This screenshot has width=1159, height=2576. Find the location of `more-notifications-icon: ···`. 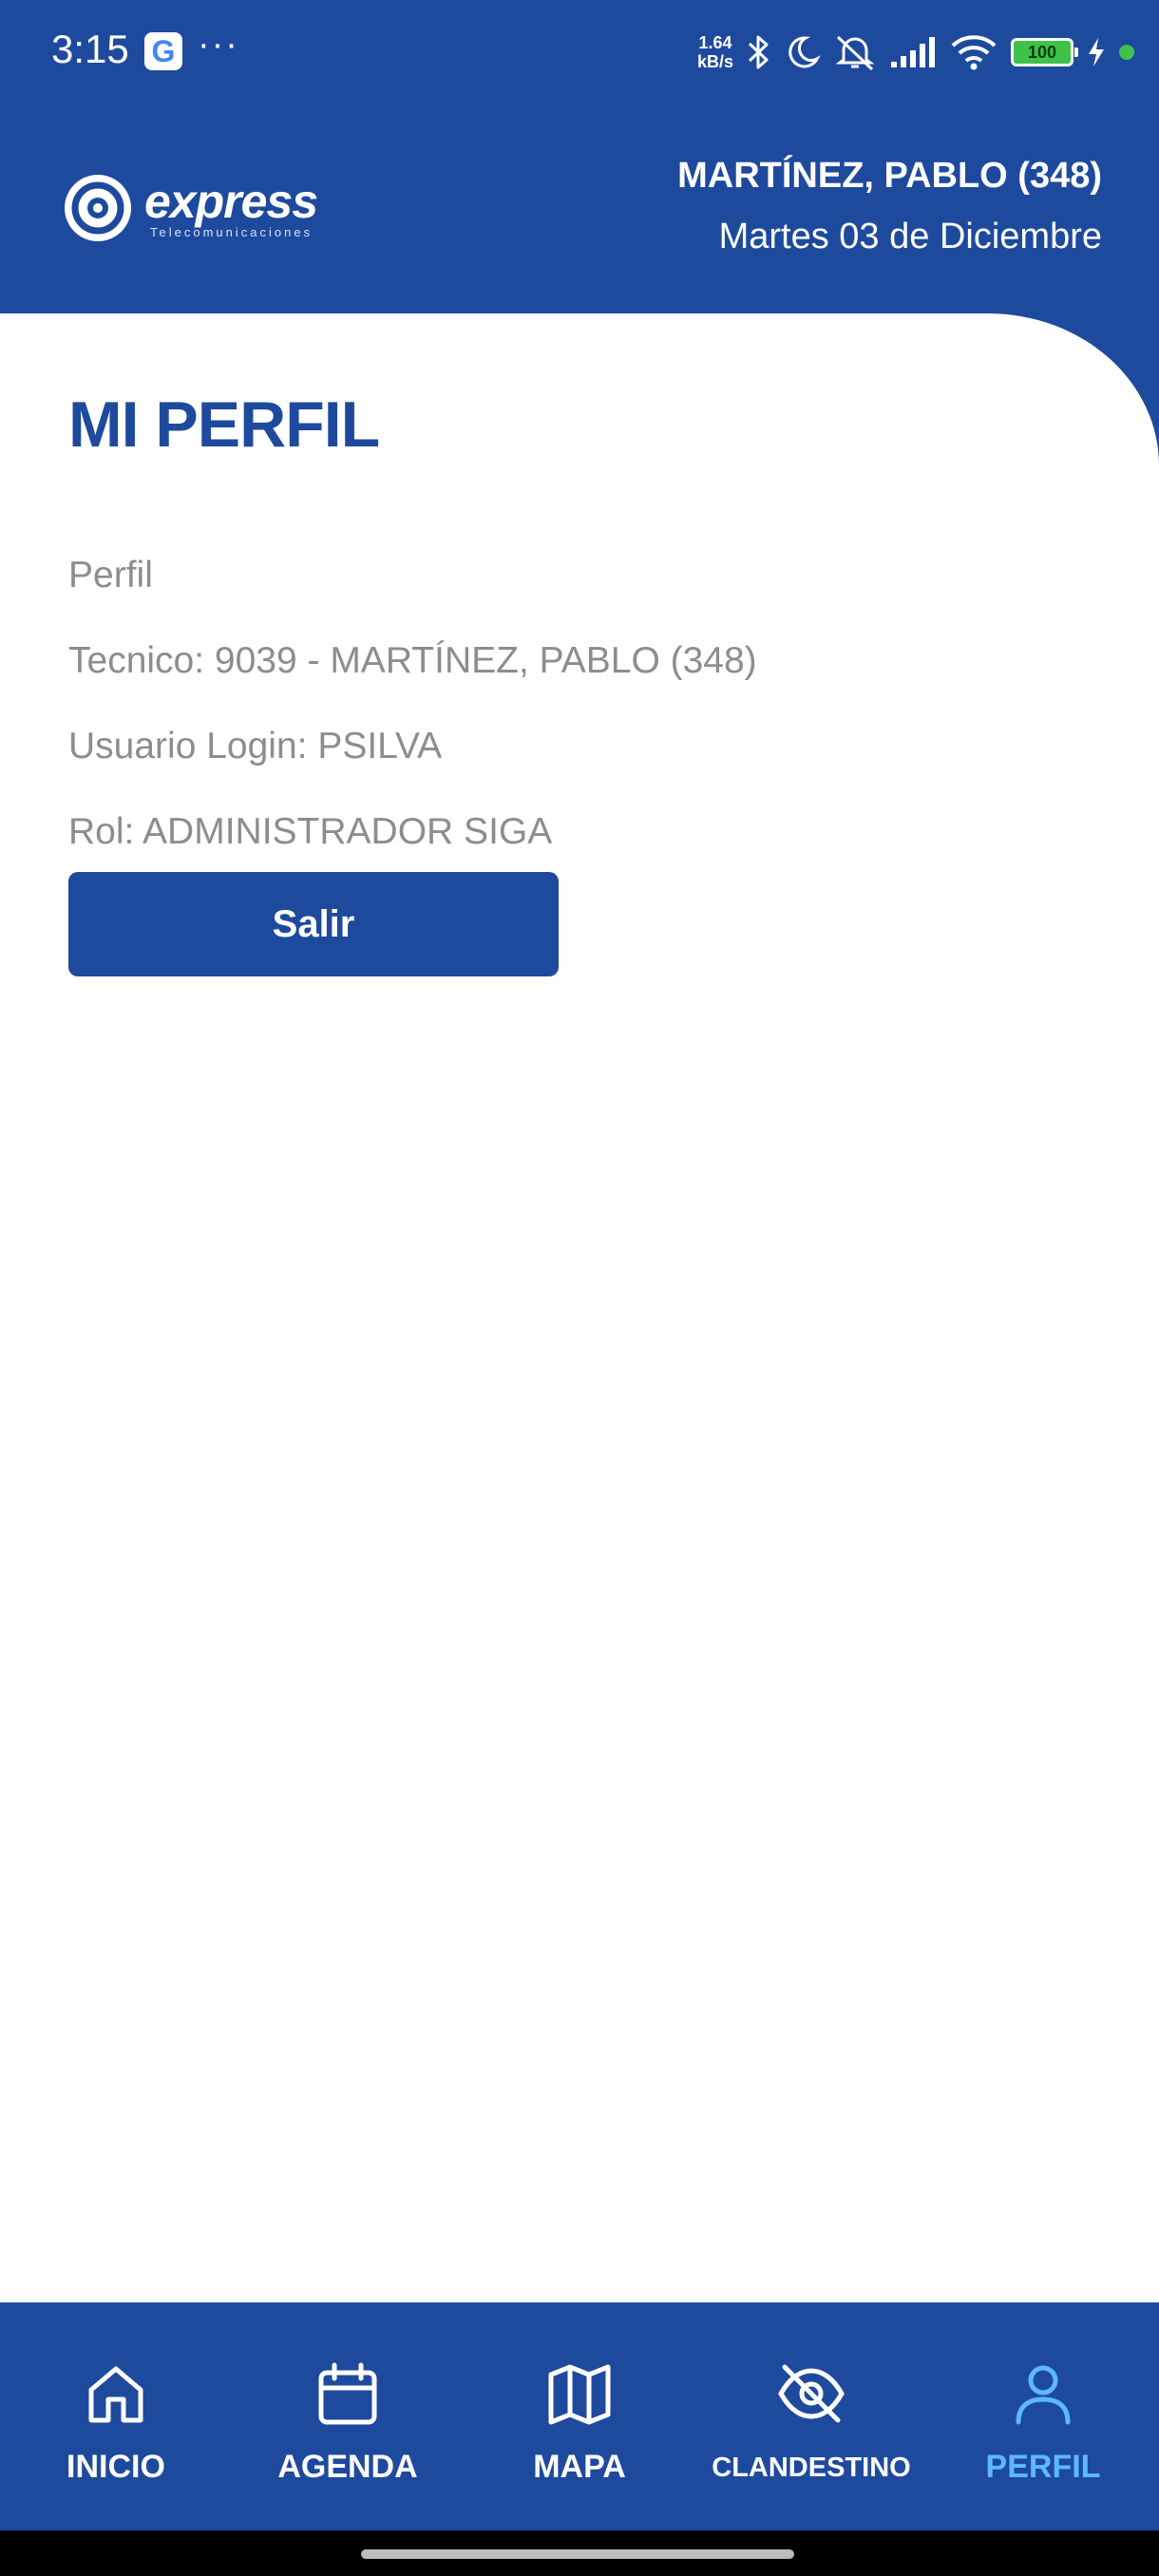

more-notifications-icon: ··· is located at coordinates (218, 45).